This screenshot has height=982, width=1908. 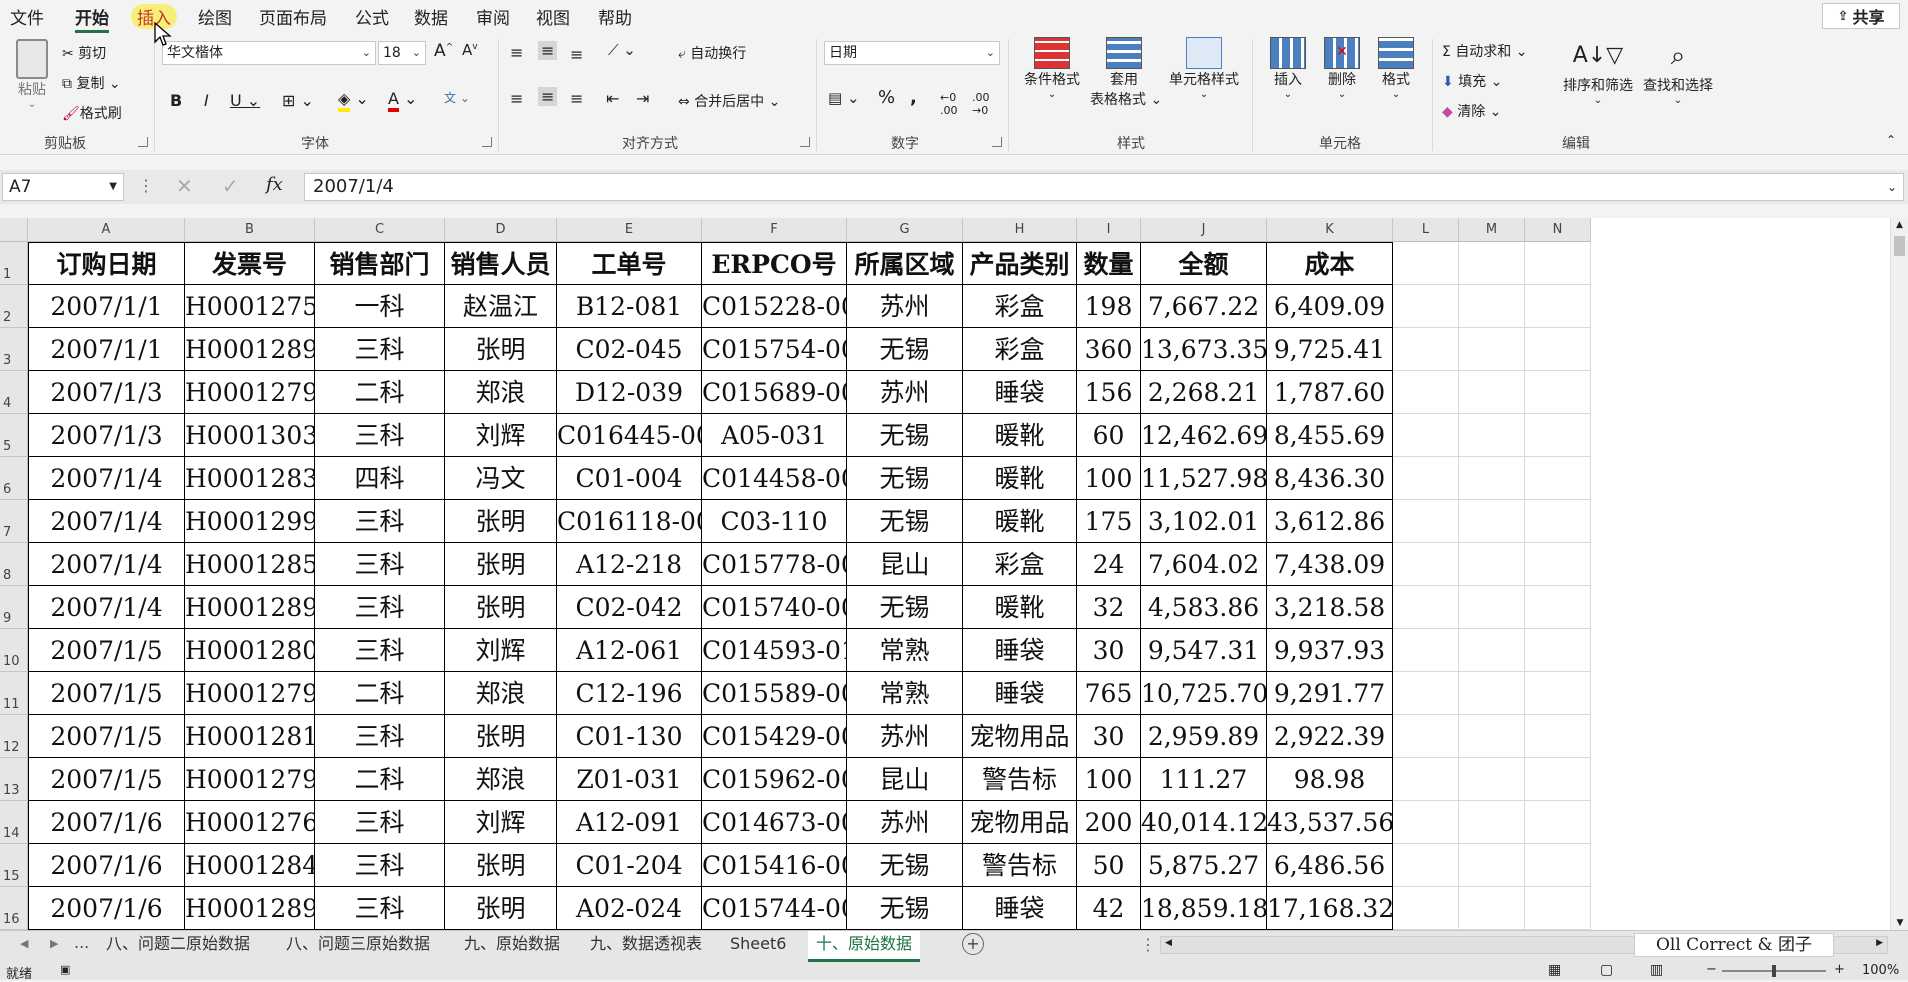 I want to click on row-header: 7, so click(x=14, y=521).